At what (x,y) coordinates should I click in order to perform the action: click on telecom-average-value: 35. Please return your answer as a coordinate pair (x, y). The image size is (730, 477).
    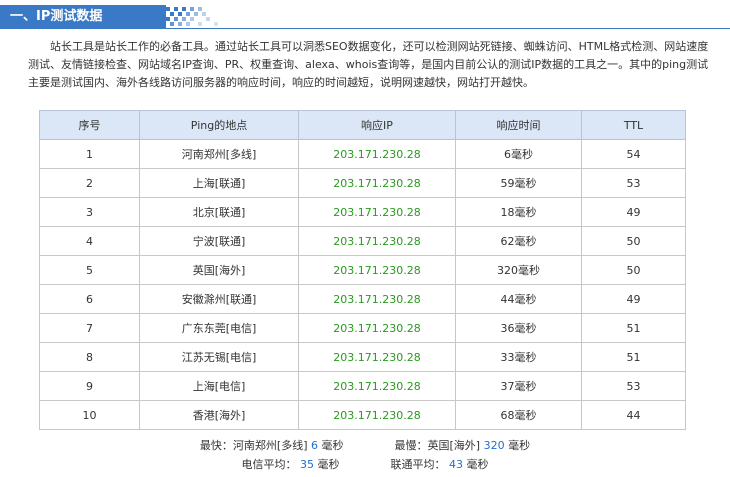
    Looking at the image, I should click on (307, 464).